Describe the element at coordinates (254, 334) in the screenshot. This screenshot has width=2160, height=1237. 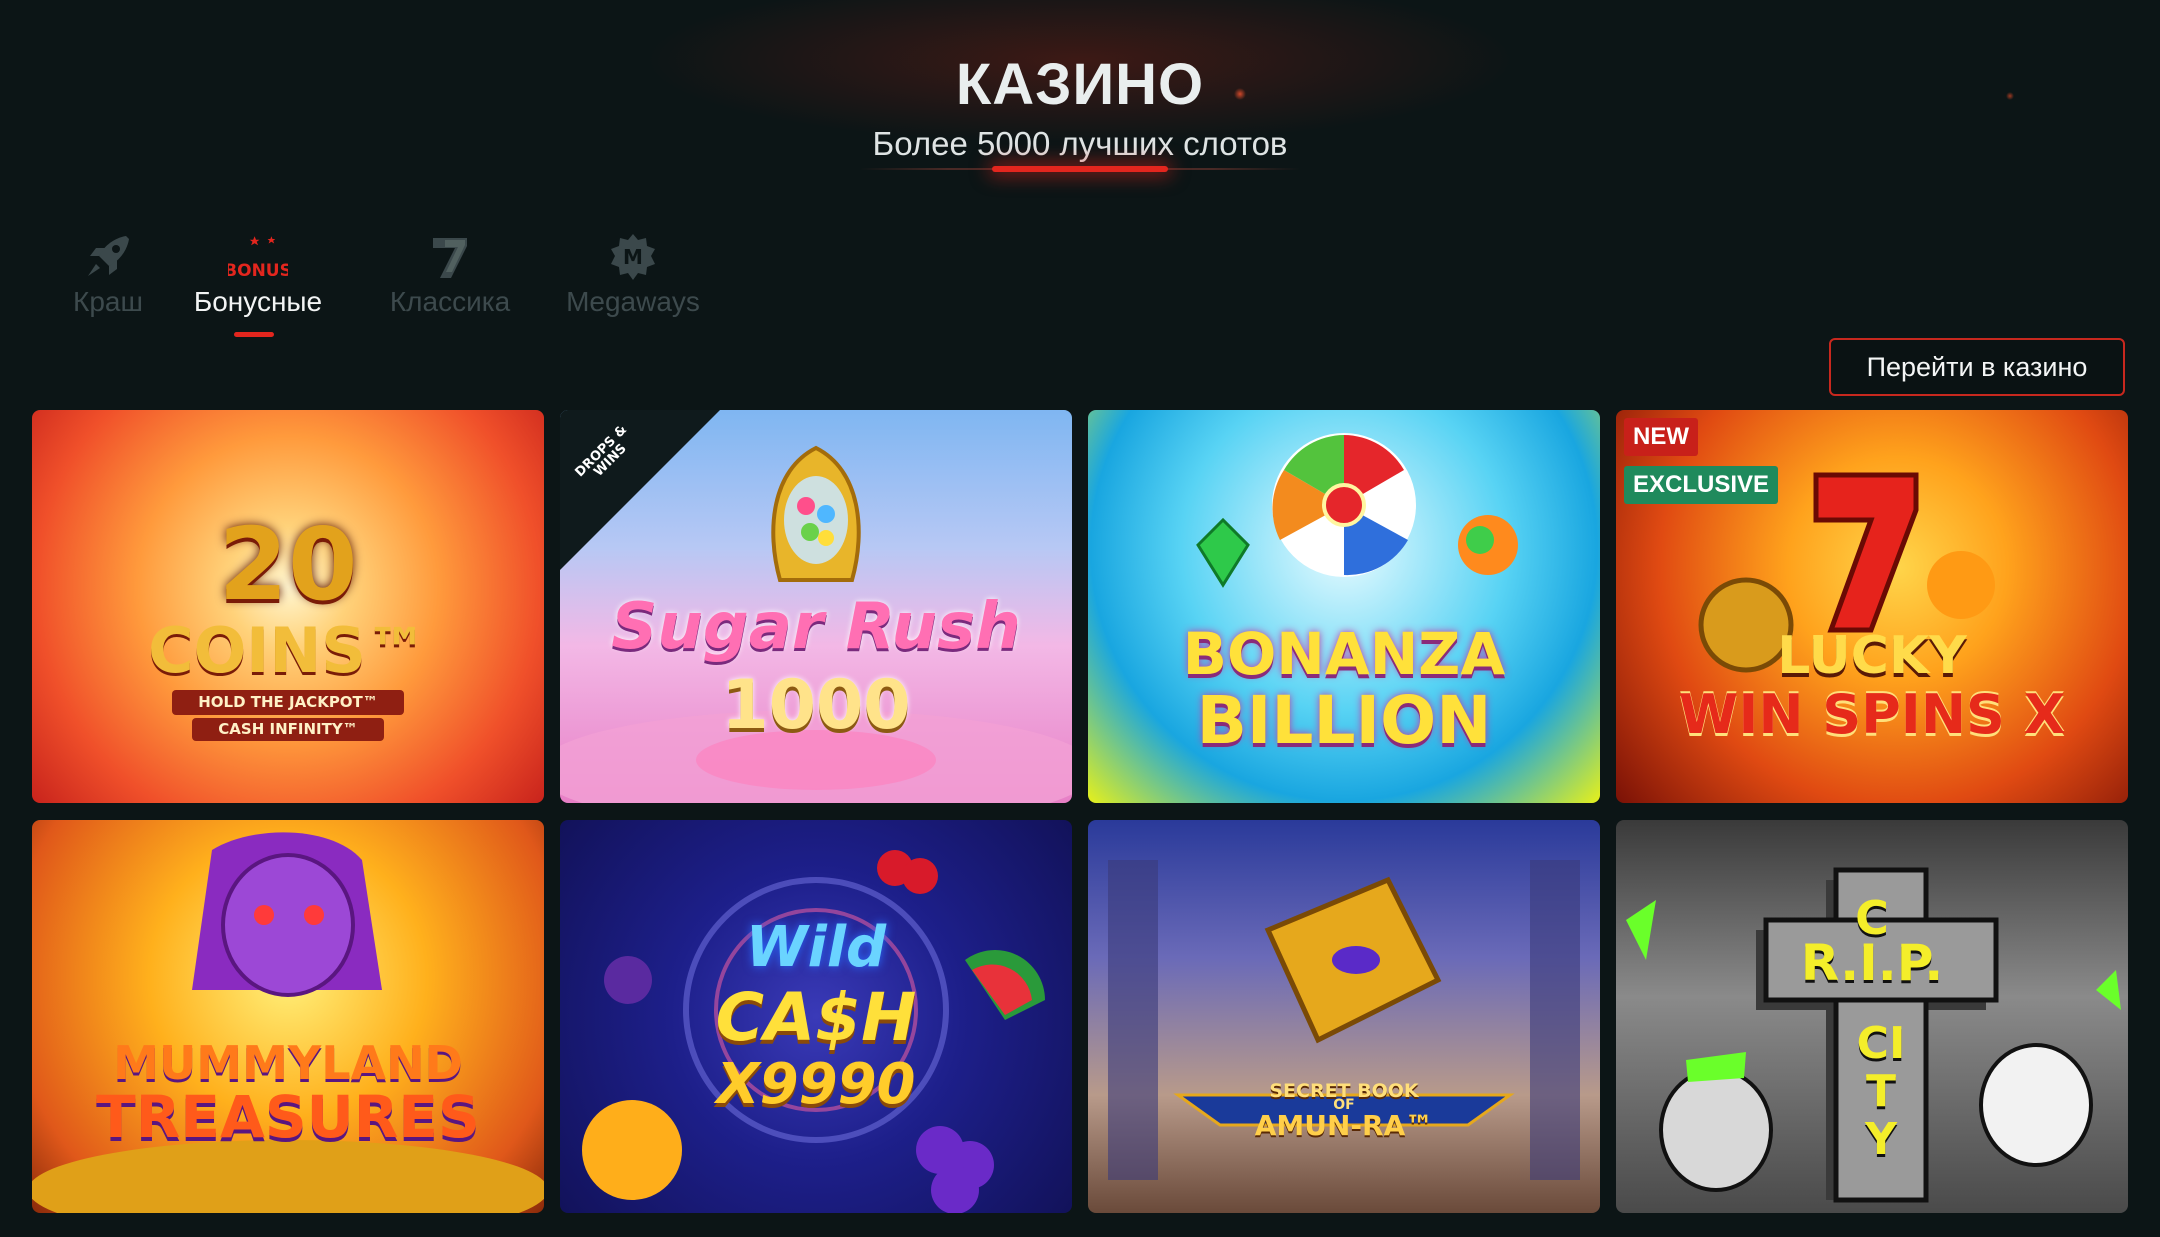
I see `active-tab-indicator` at that location.